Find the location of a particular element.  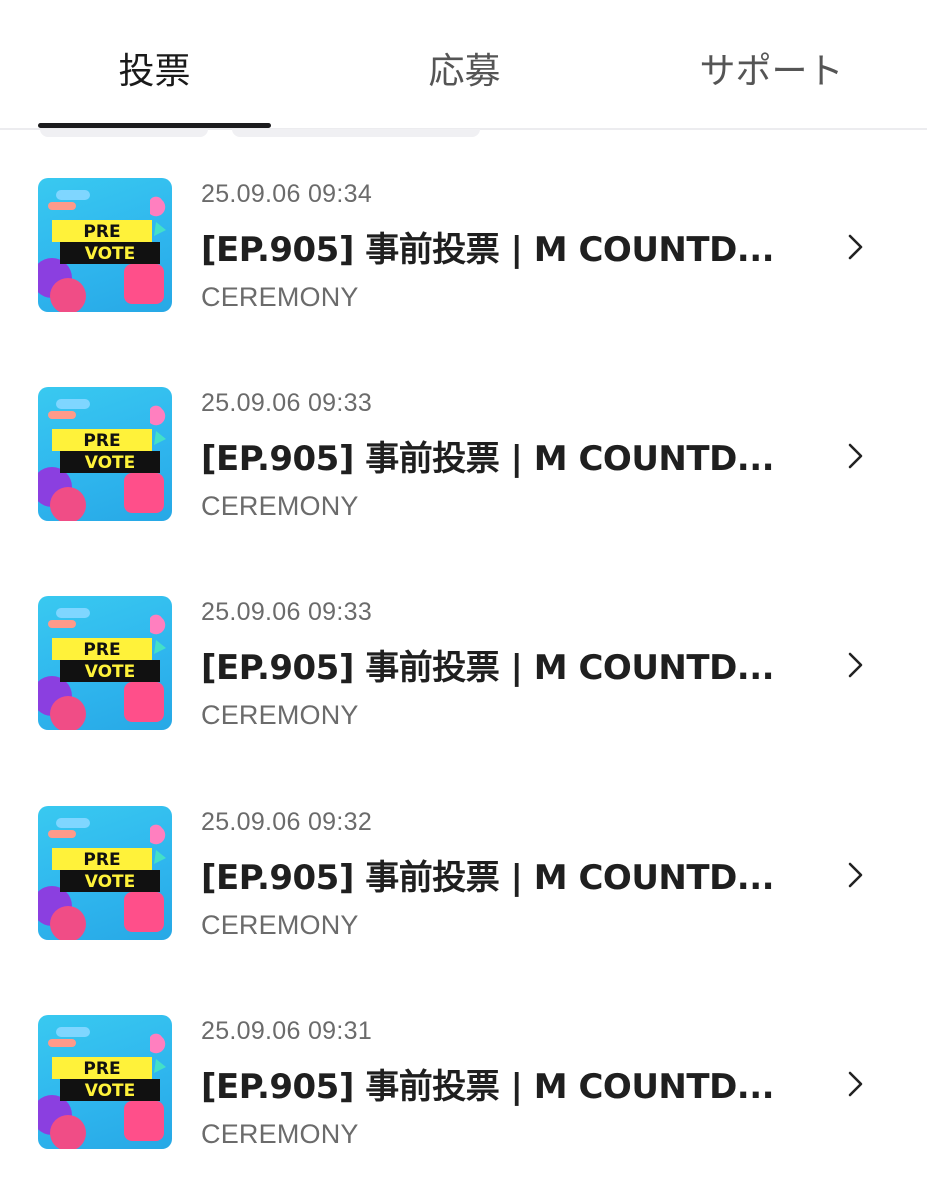

tab-bar: 投票 応募 サポート is located at coordinates (463, 65).